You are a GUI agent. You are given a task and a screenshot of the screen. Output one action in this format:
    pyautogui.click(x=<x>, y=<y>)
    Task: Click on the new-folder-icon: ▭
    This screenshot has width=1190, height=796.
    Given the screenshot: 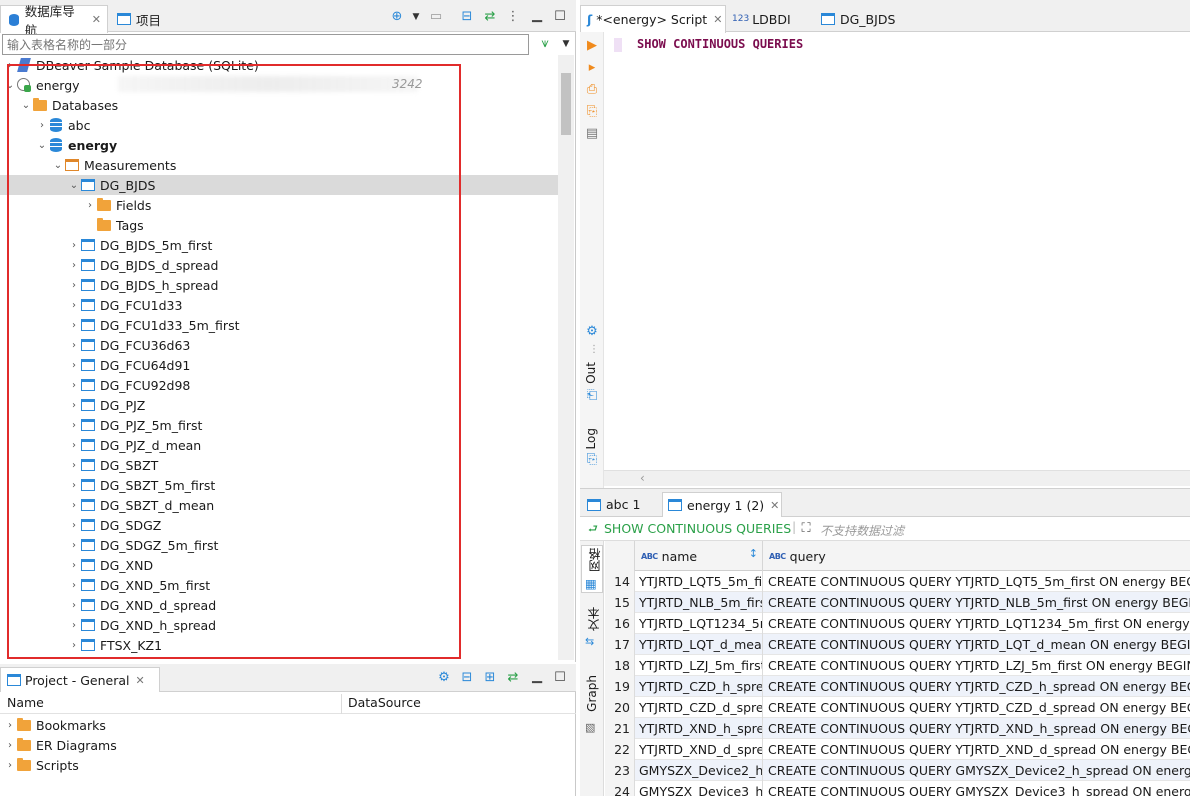 What is the action you would take?
    pyautogui.click(x=436, y=17)
    